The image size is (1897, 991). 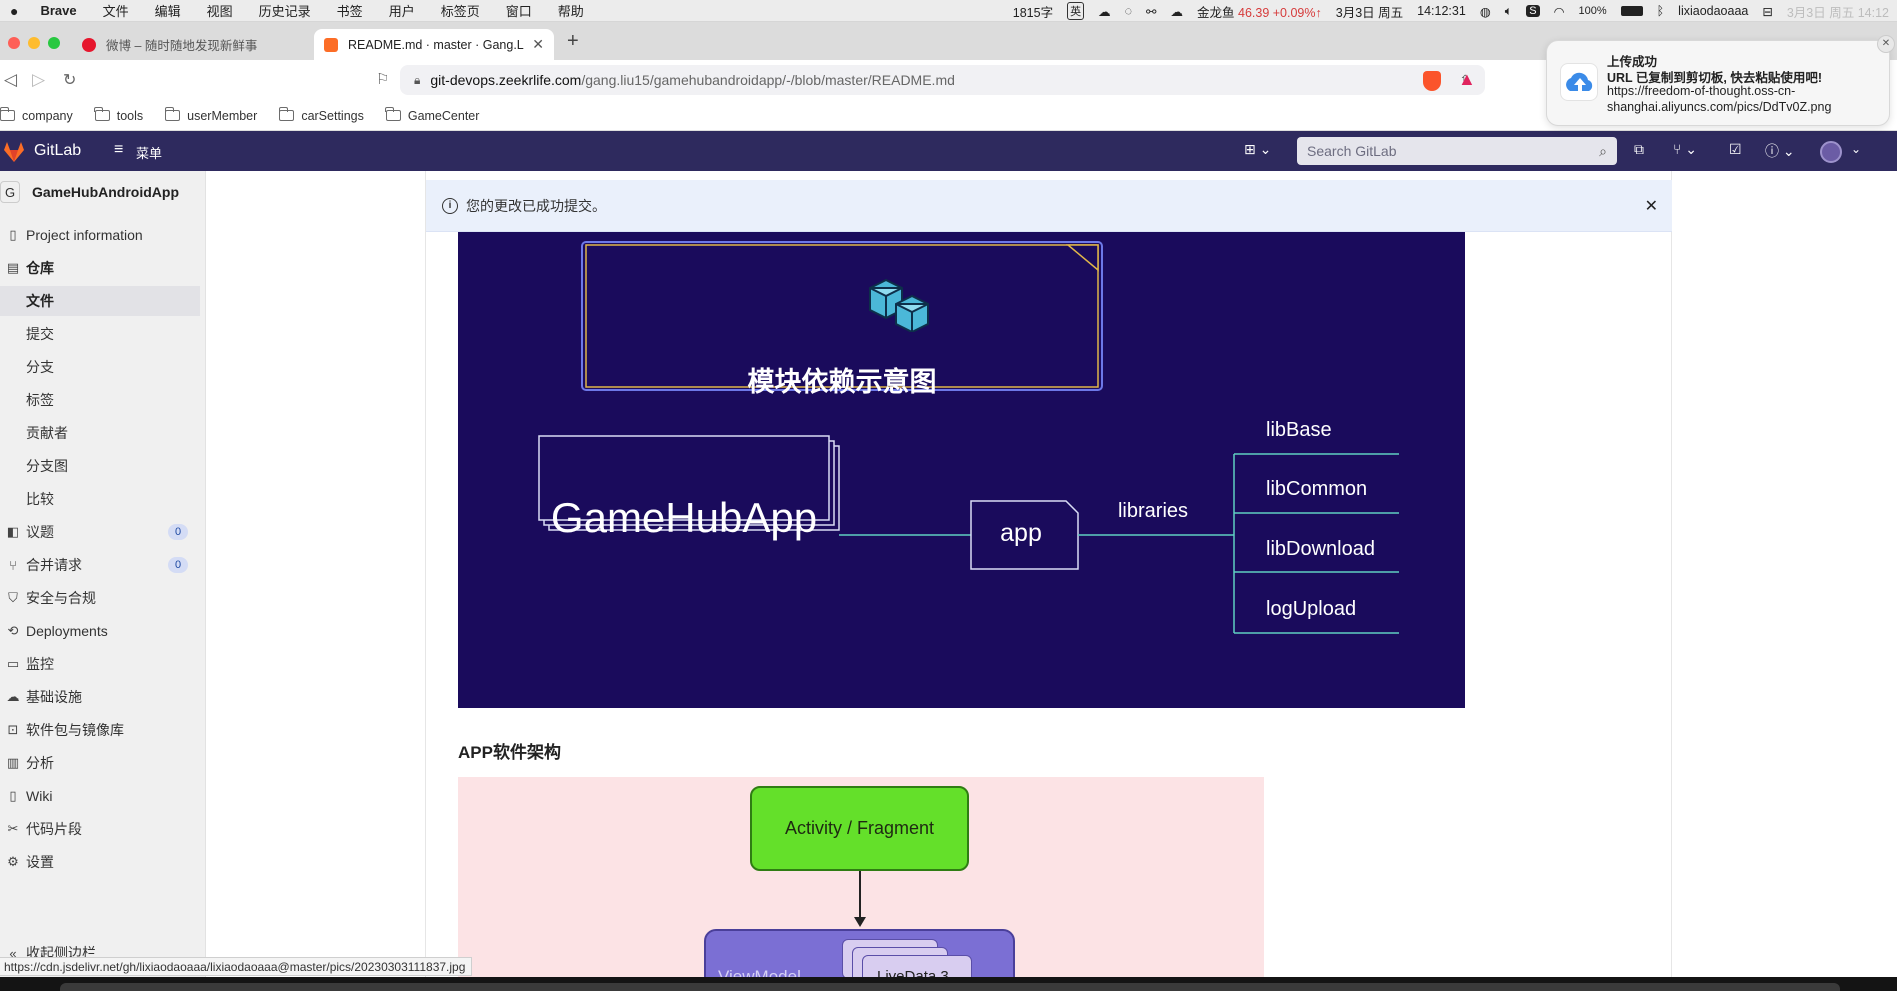 What do you see at coordinates (100, 829) in the screenshot?
I see `sidebar-item-snippets: ✂ 代码片段` at bounding box center [100, 829].